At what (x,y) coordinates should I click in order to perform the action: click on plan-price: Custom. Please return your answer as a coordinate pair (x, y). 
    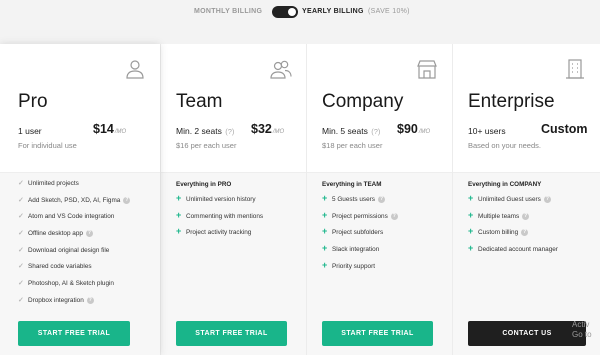
    Looking at the image, I should click on (564, 129).